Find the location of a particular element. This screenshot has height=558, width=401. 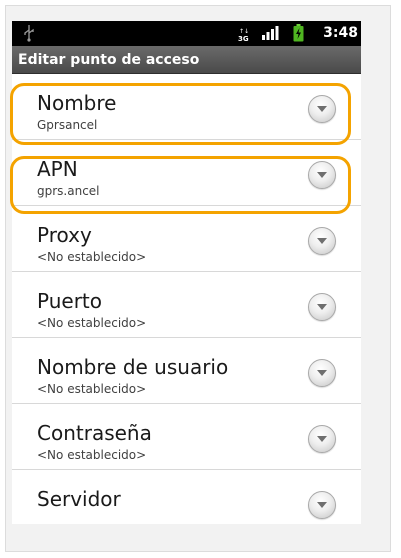

list-item-nombre-de-usuario: Nombre de usuario <No establecido> is located at coordinates (186, 371).